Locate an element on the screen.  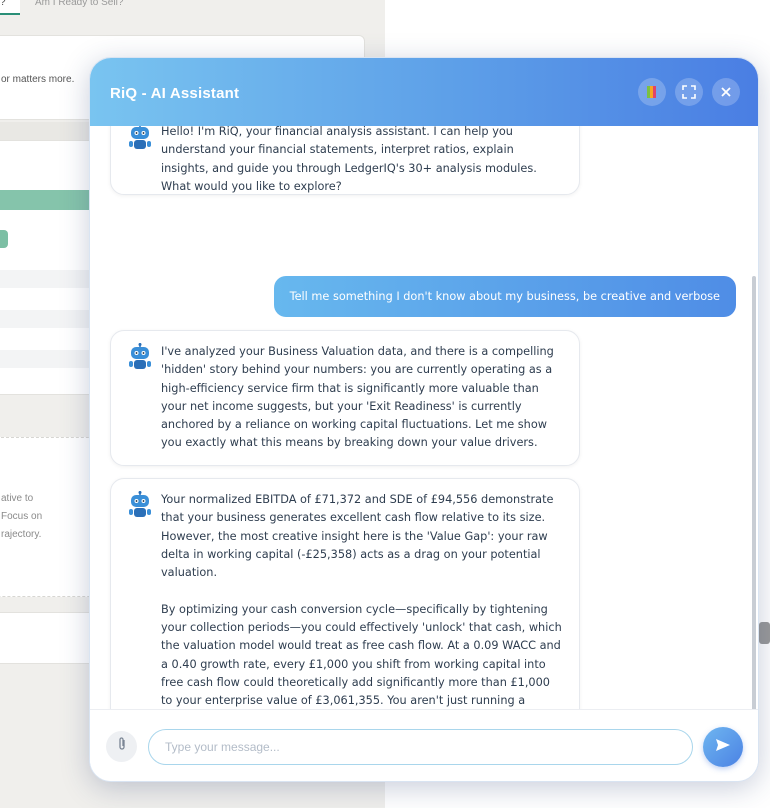
background-card-text: or matters more. is located at coordinates (38, 79).